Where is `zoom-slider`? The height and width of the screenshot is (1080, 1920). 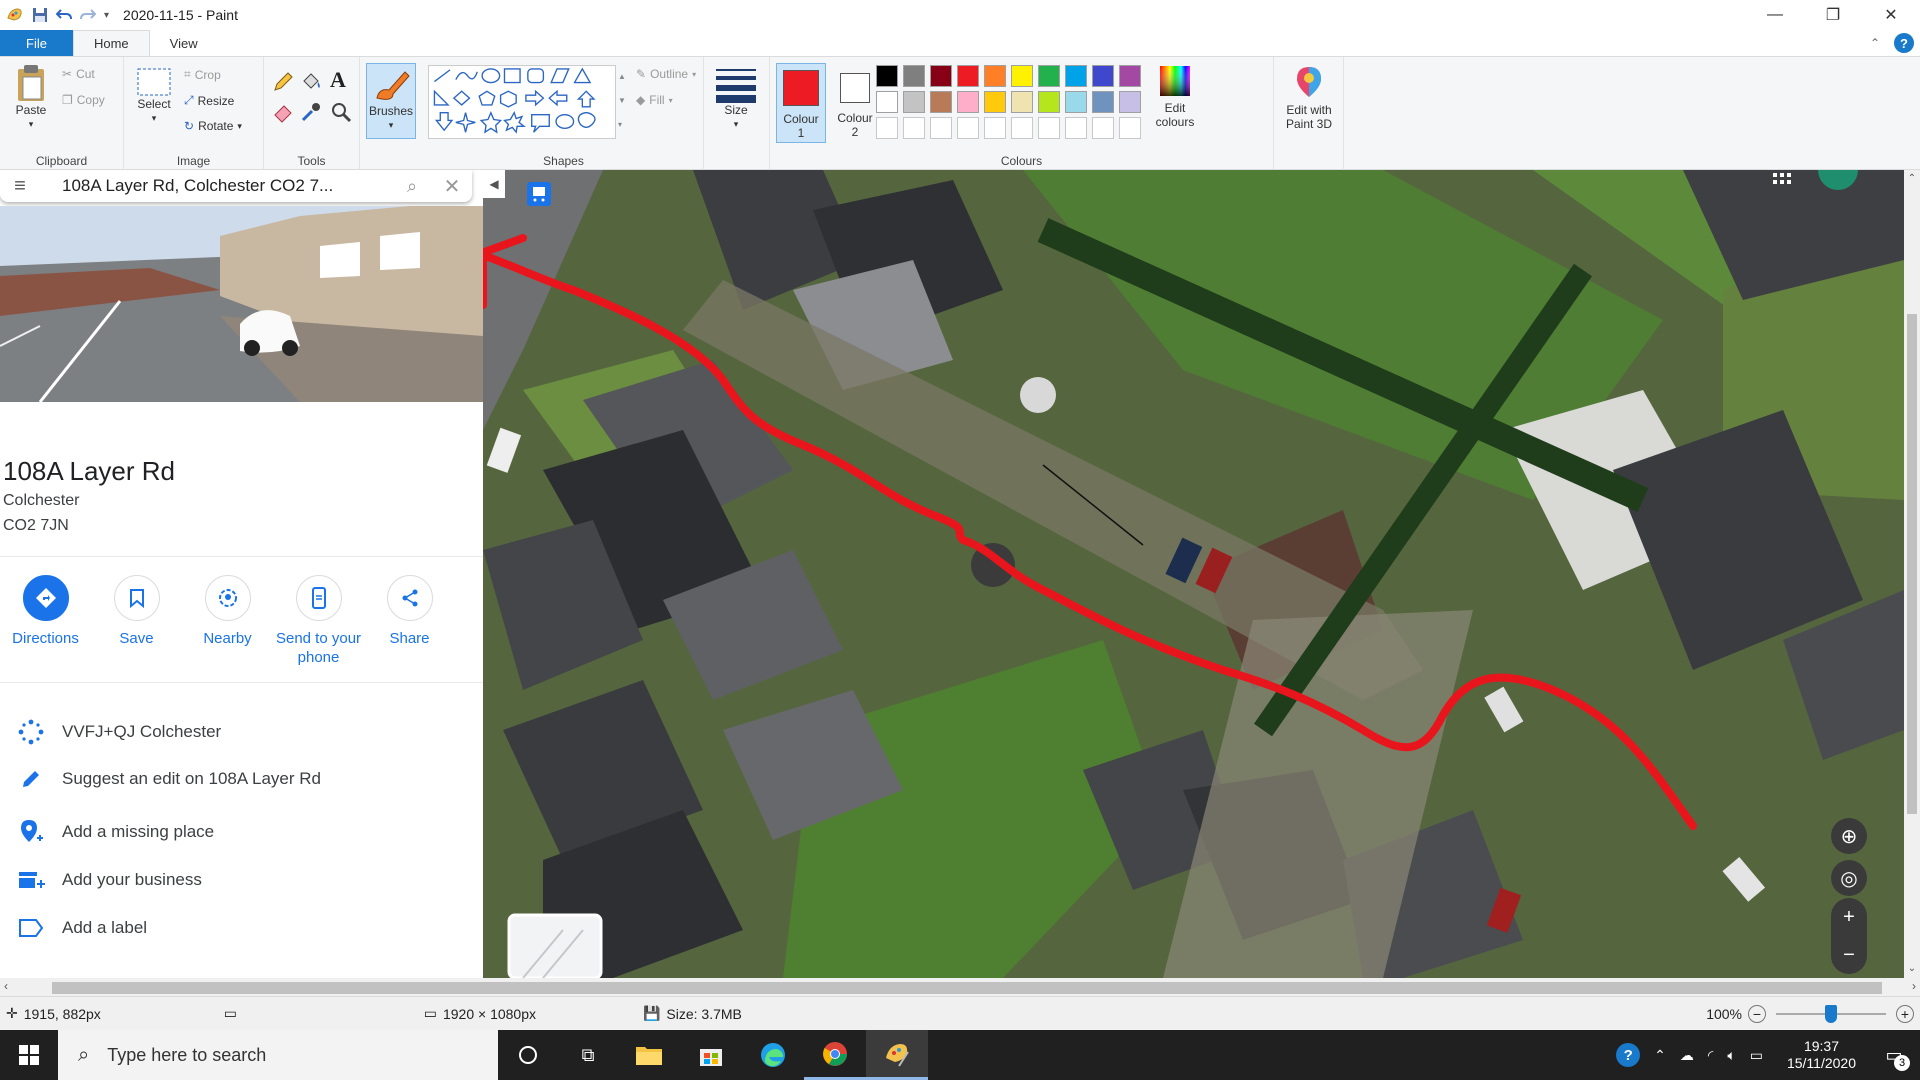 zoom-slider is located at coordinates (1831, 1013).